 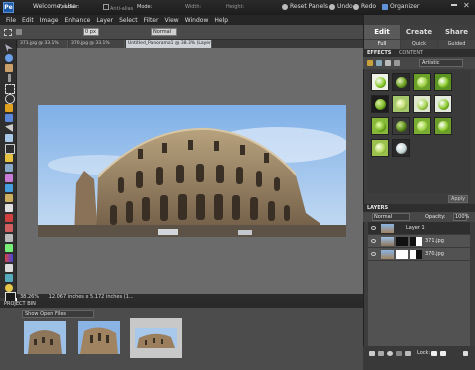 I want to click on recompose-tool-icon, so click(x=9, y=158).